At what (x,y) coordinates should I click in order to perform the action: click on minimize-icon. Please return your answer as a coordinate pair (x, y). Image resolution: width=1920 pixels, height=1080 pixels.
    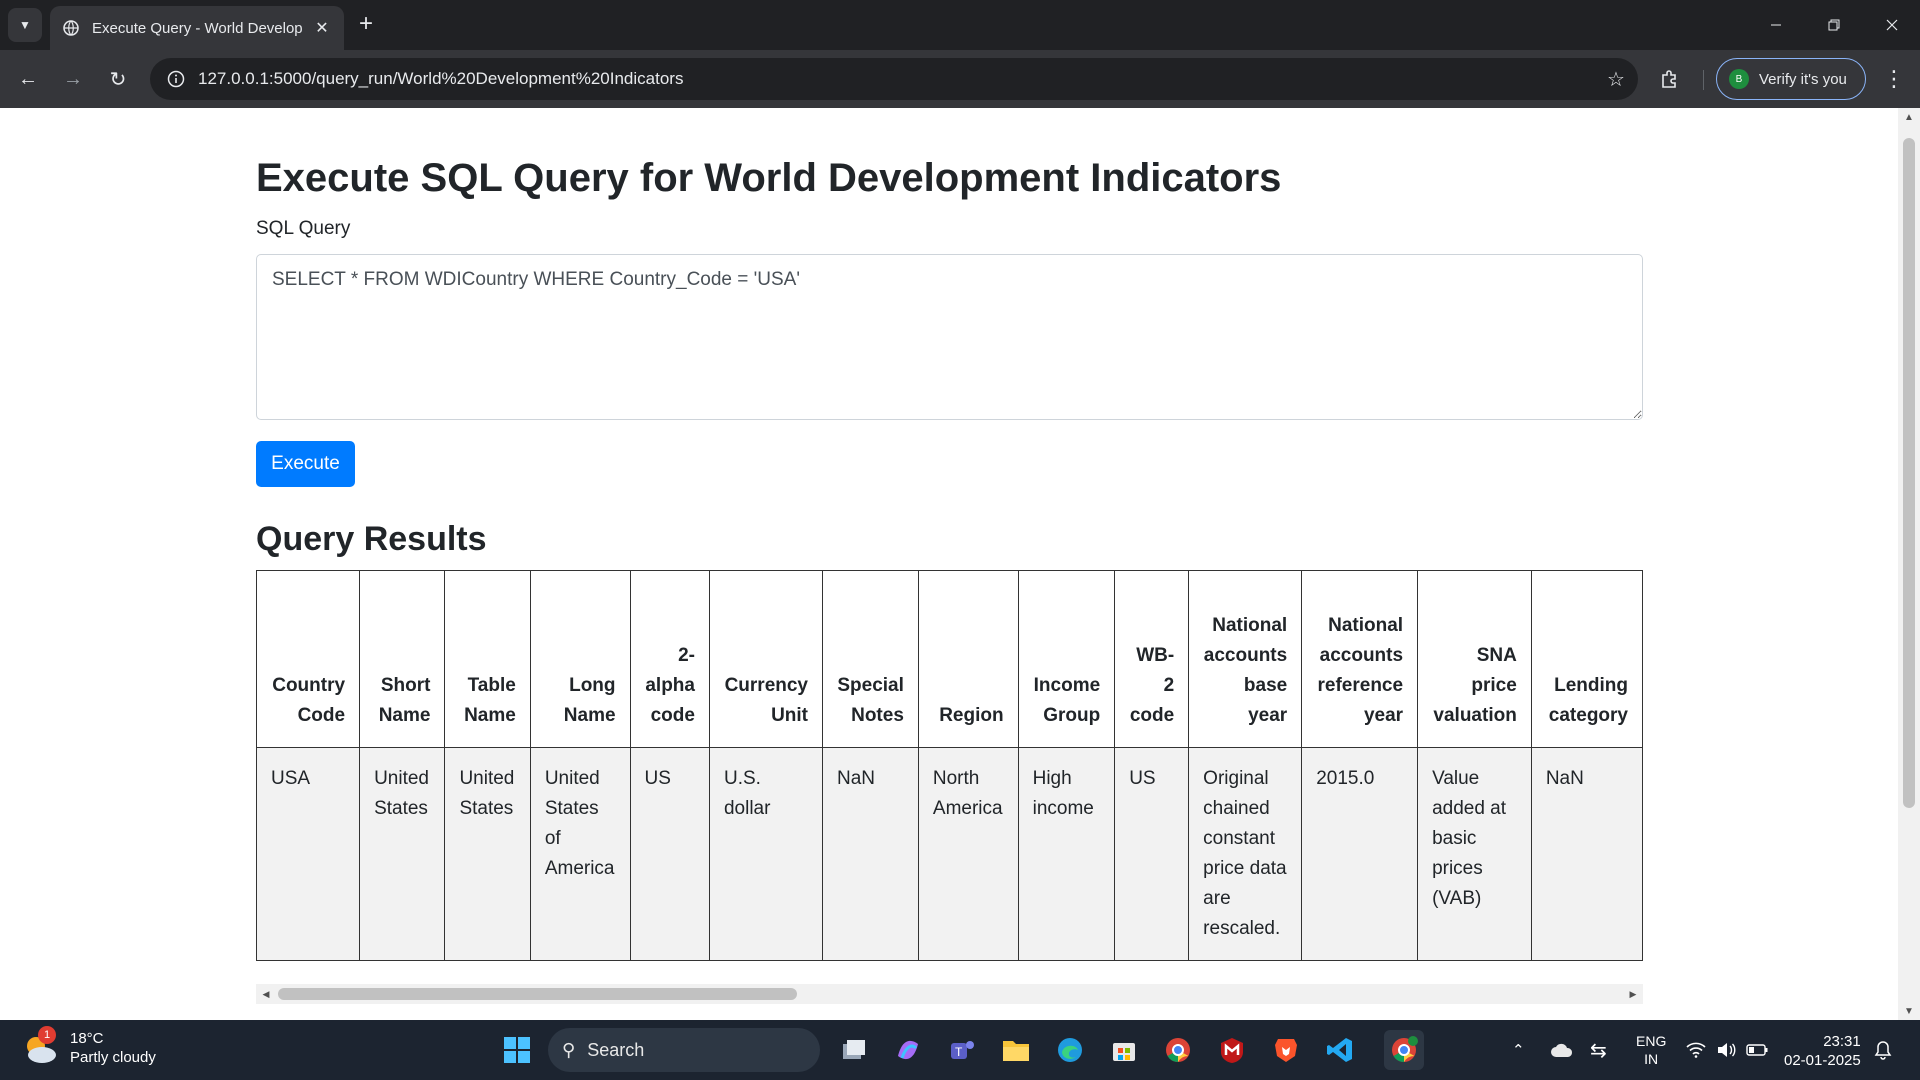
    Looking at the image, I should click on (1776, 25).